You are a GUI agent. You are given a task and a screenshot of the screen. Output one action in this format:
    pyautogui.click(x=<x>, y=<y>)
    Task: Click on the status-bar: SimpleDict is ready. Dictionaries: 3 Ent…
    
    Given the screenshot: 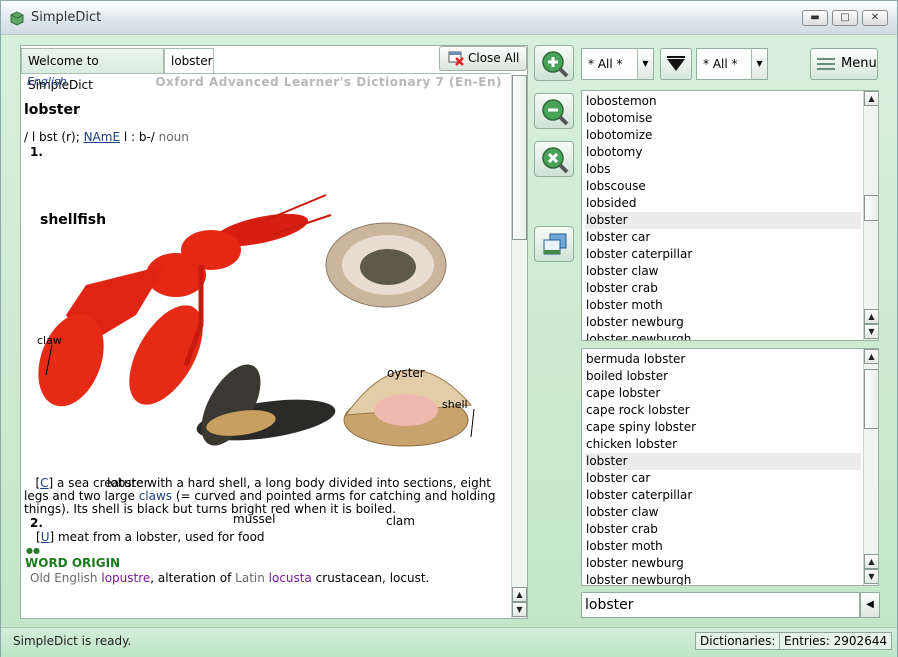 What is the action you would take?
    pyautogui.click(x=449, y=642)
    